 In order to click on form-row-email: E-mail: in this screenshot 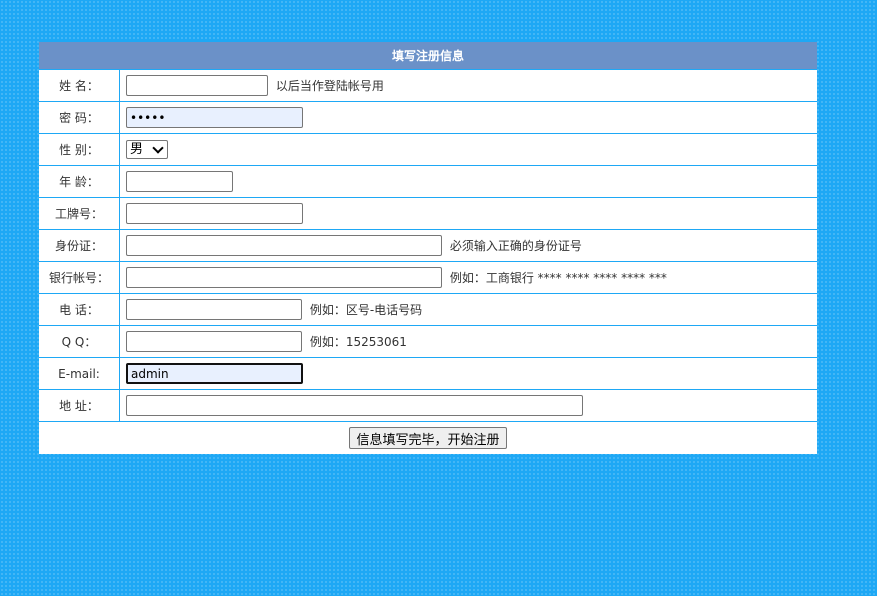, I will do `click(428, 373)`.